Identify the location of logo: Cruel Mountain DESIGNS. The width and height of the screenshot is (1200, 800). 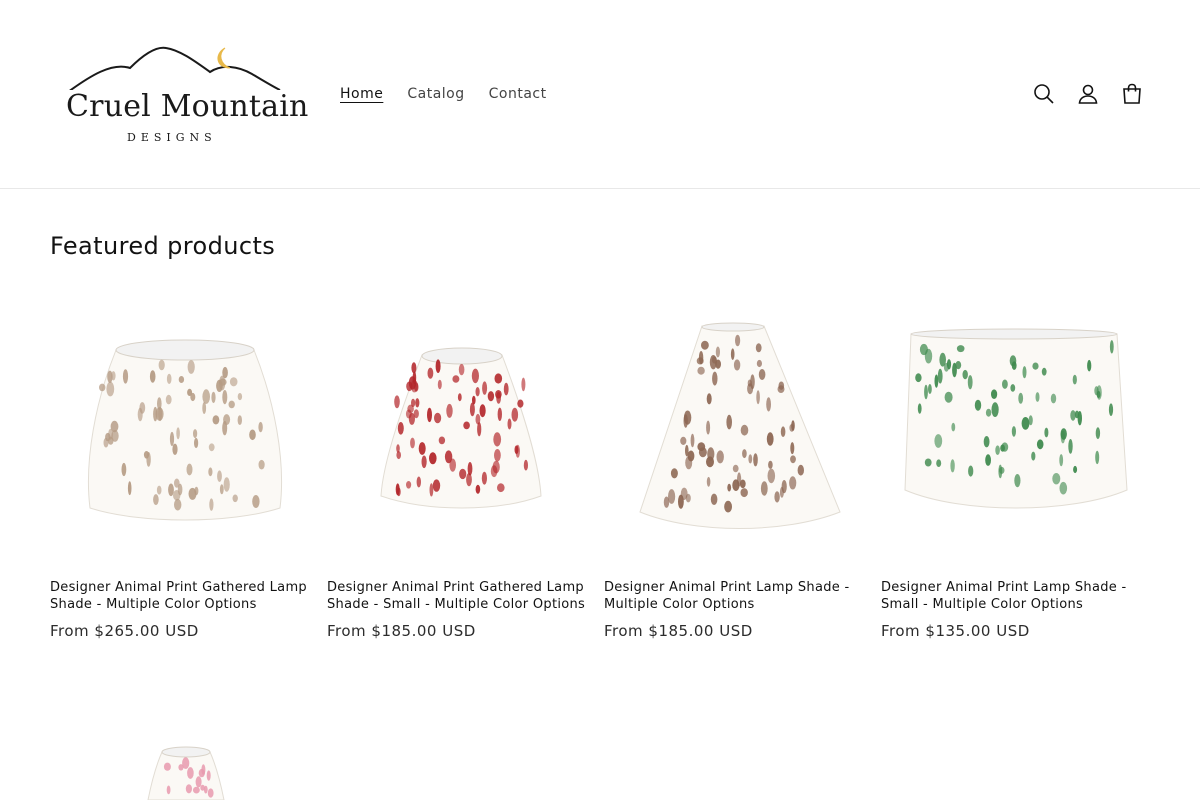
(184, 95).